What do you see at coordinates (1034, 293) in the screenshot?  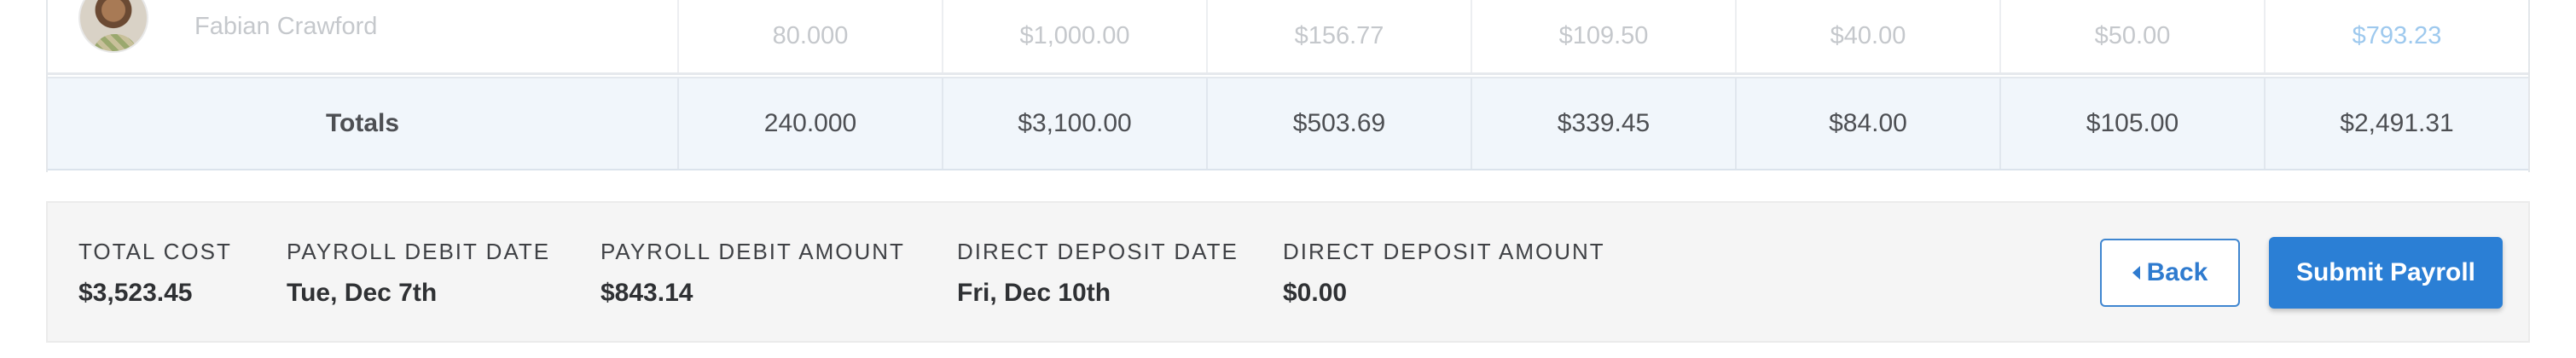 I see `direct-deposit-date-value: Fri, Dec 10th` at bounding box center [1034, 293].